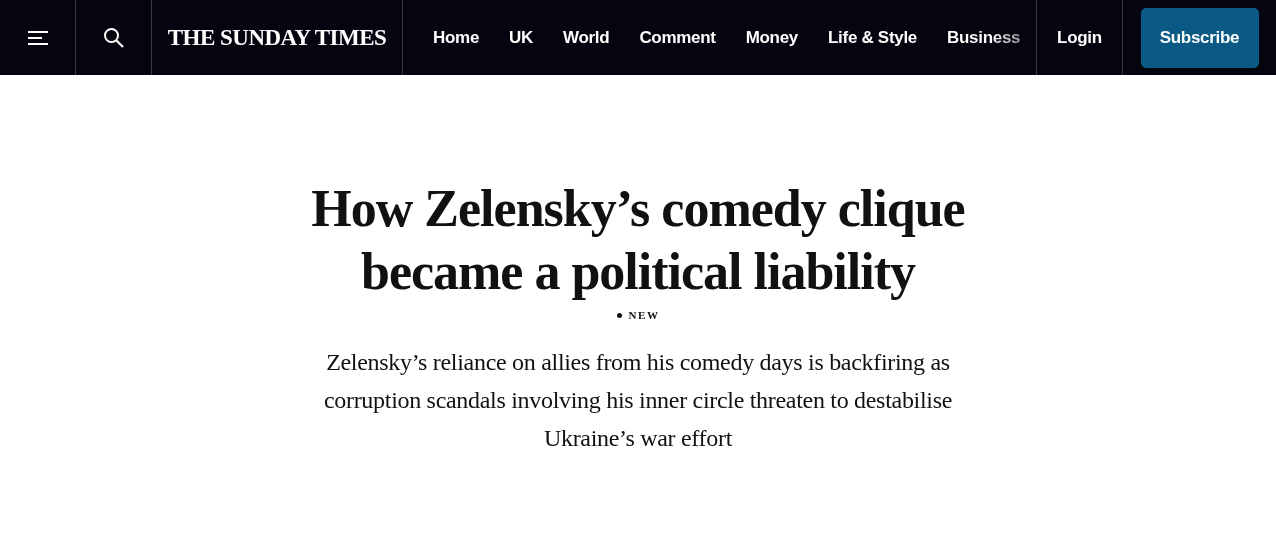 The width and height of the screenshot is (1276, 537). Describe the element at coordinates (1199, 37) in the screenshot. I see `subscribe-button: Subscribe` at that location.